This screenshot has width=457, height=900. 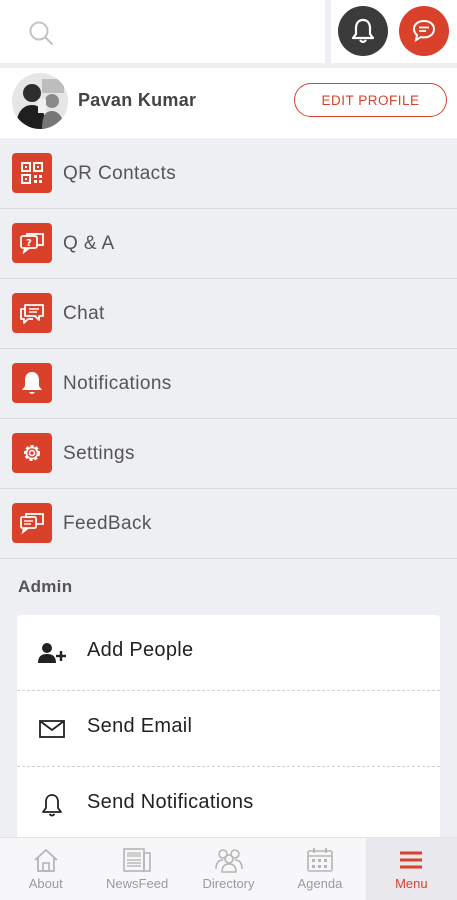 I want to click on calendar-icon, so click(x=320, y=860).